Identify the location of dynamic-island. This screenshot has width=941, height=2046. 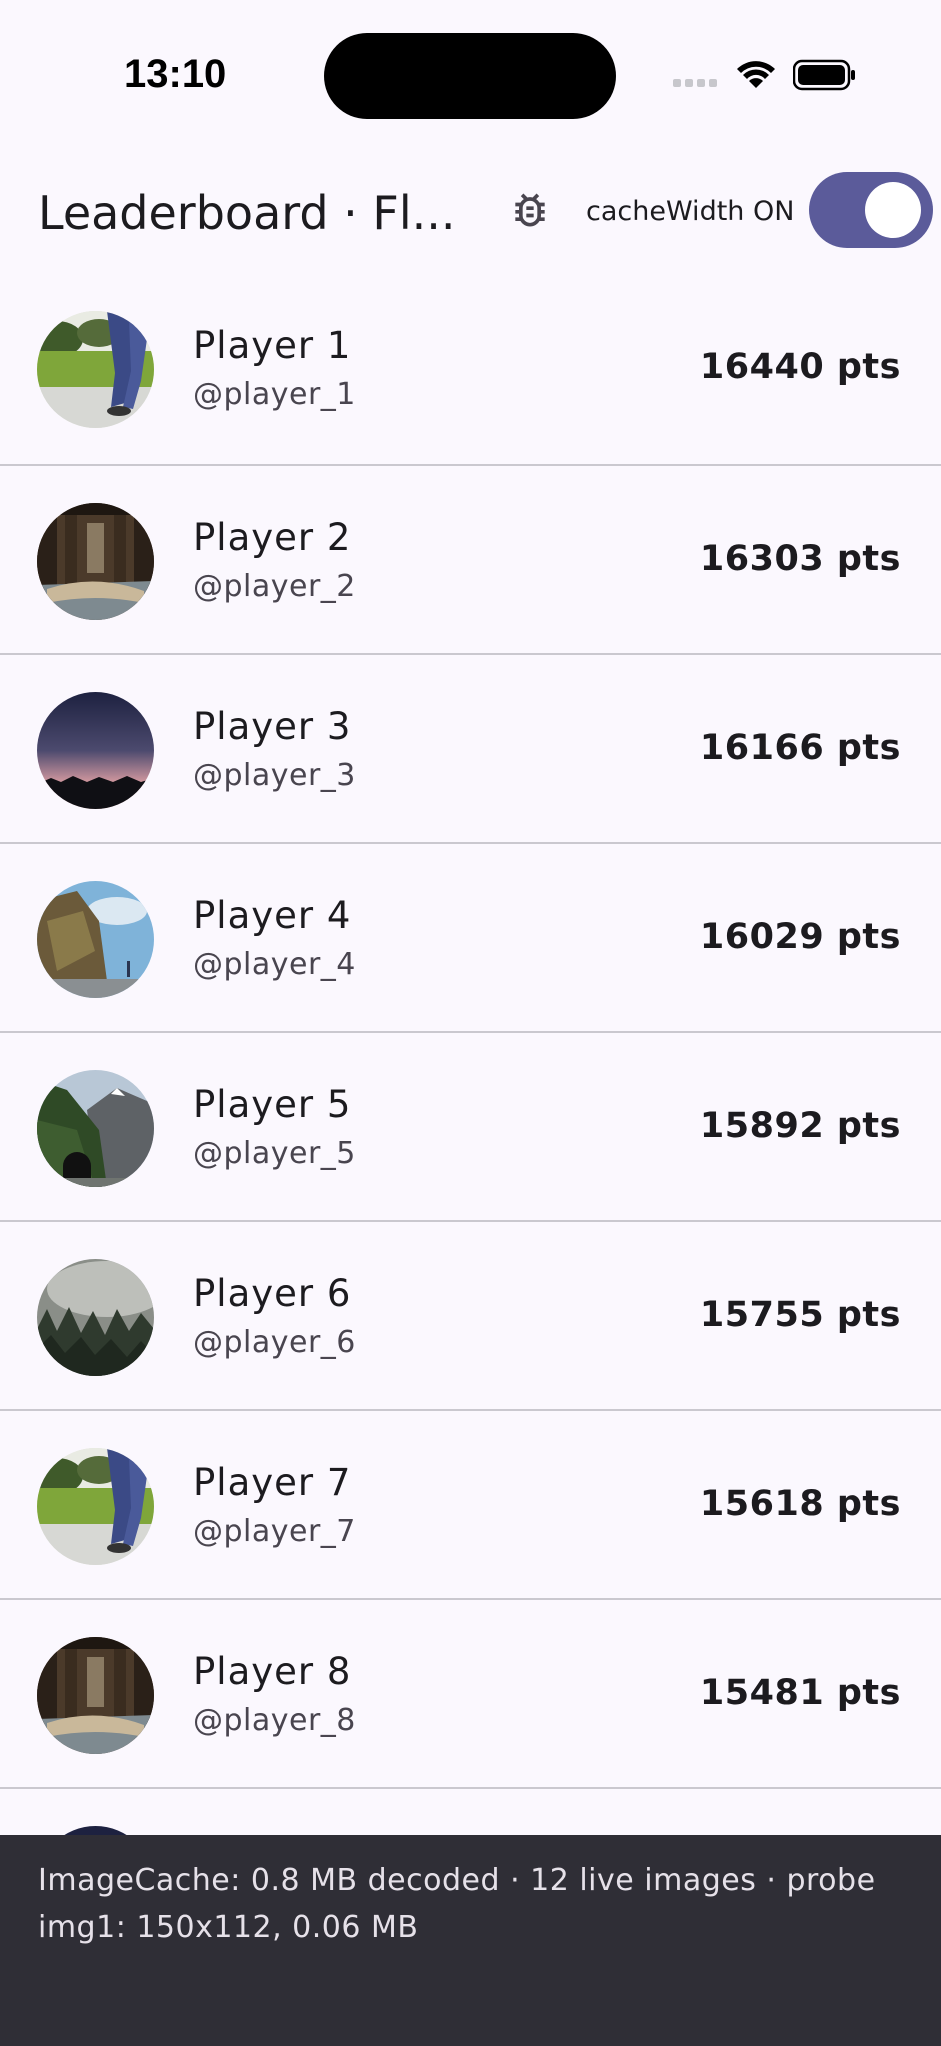
(470, 76).